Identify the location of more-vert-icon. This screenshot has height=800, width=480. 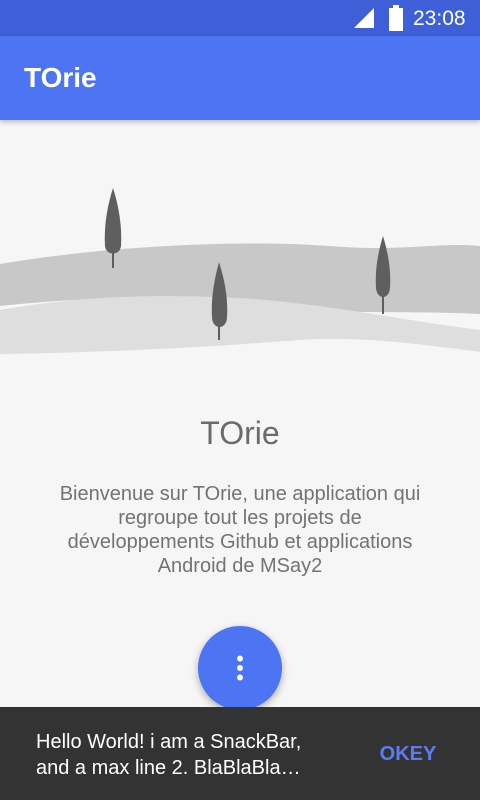
(240, 668).